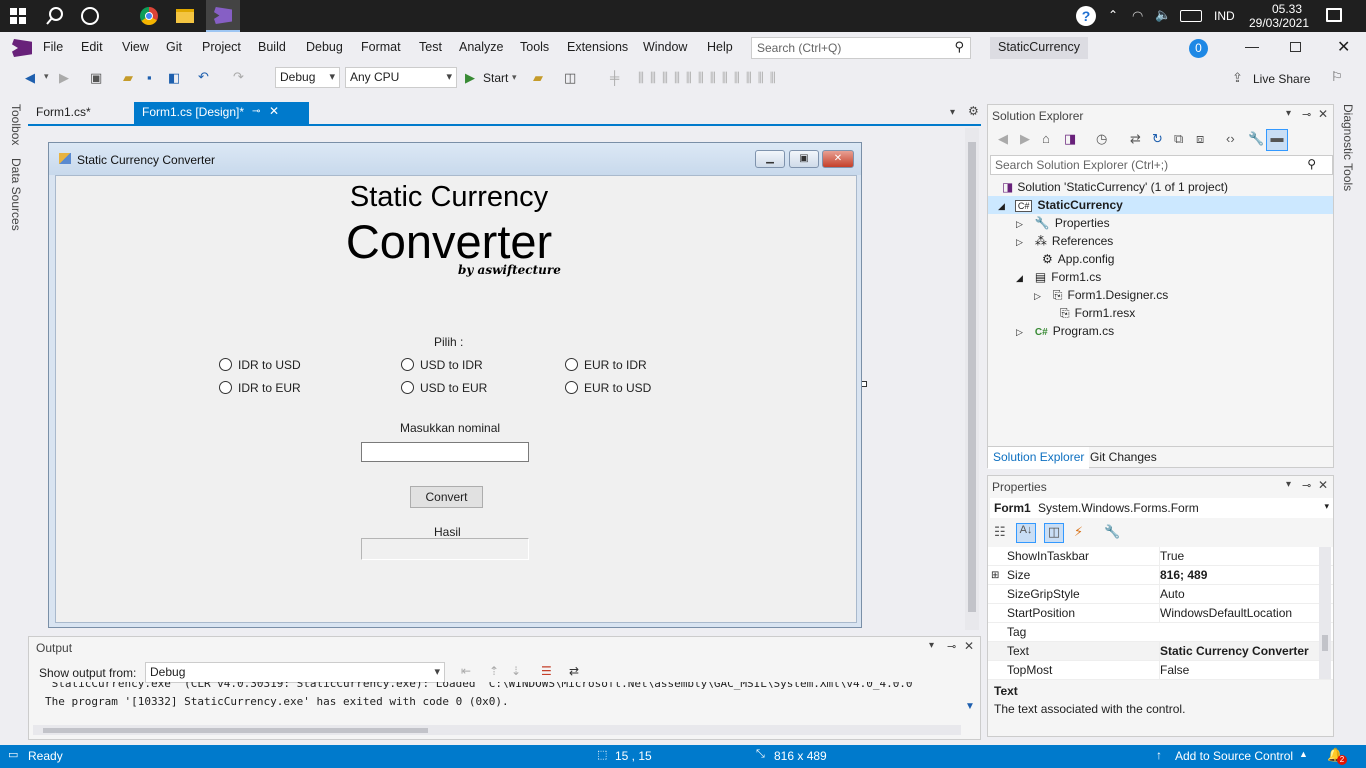 Image resolution: width=1366 pixels, height=768 pixels. I want to click on tree-item-references: ▷ ⁂ References, so click(1064, 241).